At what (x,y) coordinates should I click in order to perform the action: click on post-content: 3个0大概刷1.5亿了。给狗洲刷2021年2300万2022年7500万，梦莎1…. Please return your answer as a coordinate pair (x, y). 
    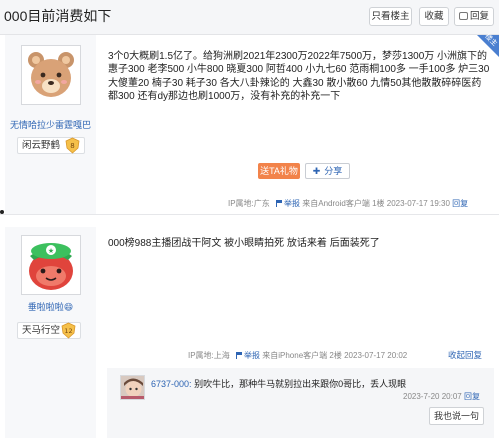
    Looking at the image, I should click on (299, 77).